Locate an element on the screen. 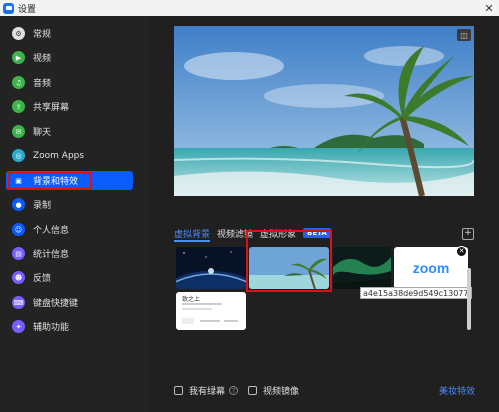  sidebar-item-keyboard: ⌨ 键盘快捷键 is located at coordinates (69, 302).